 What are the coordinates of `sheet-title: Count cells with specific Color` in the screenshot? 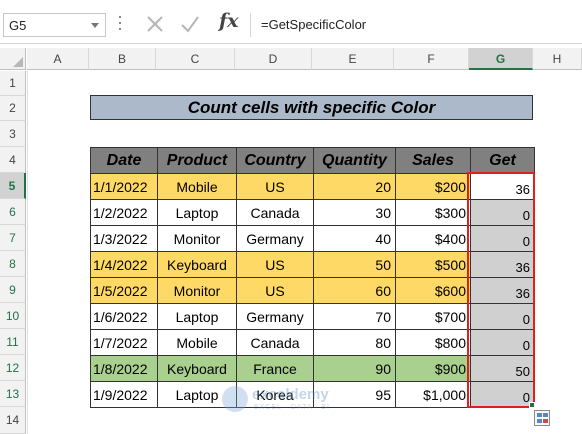 It's located at (311, 107).